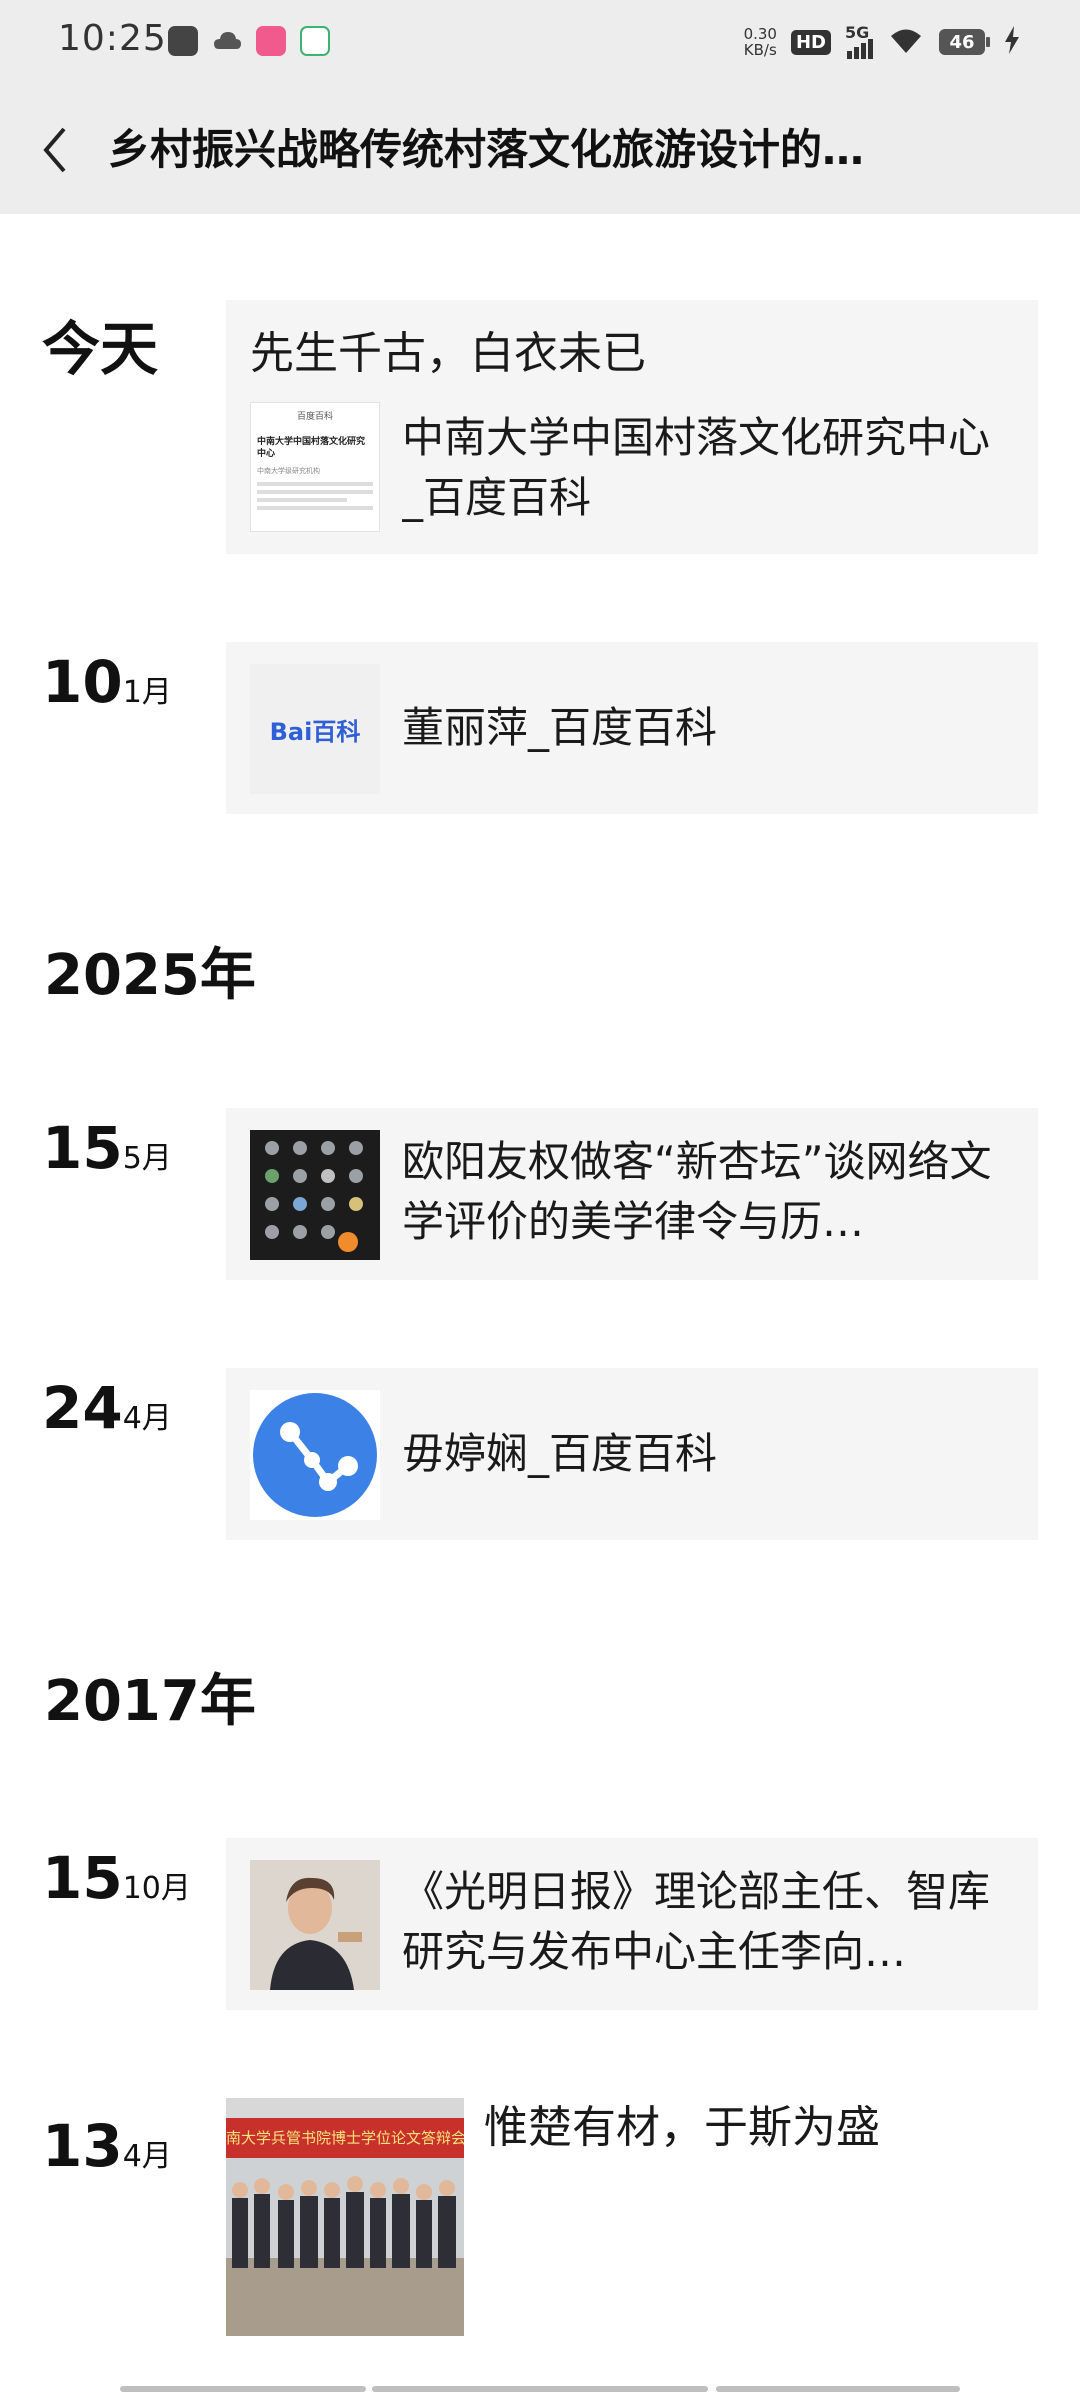  I want to click on wifi-icon, so click(906, 42).